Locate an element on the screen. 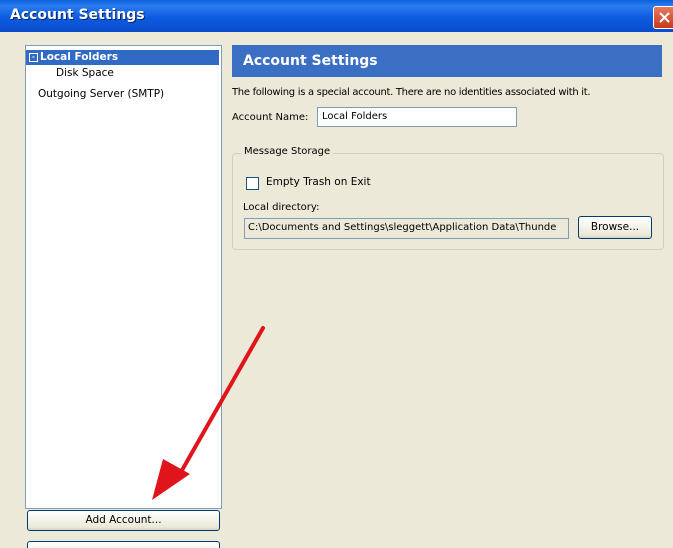 The width and height of the screenshot is (673, 548). account-name-label: Account Name: is located at coordinates (270, 117).